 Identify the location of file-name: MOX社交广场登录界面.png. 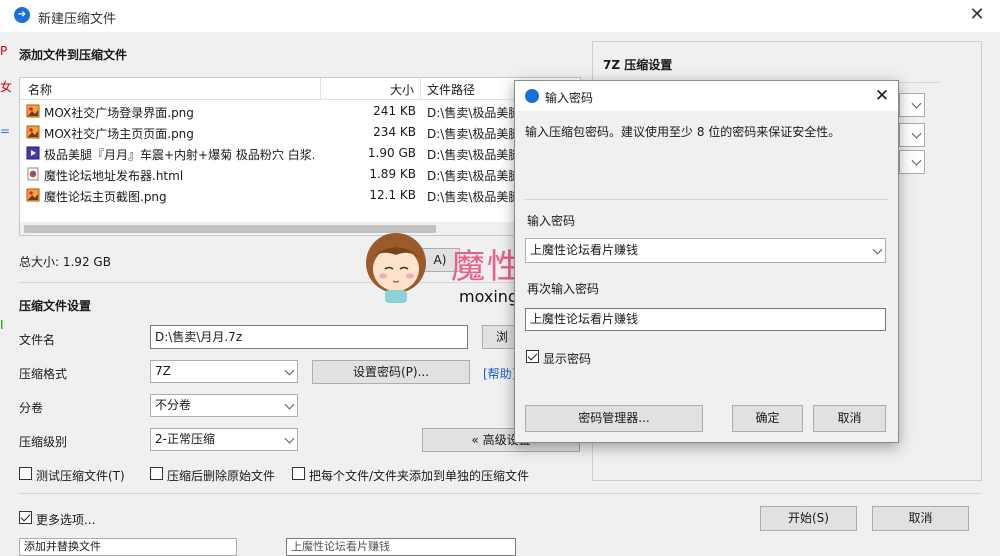
(119, 113).